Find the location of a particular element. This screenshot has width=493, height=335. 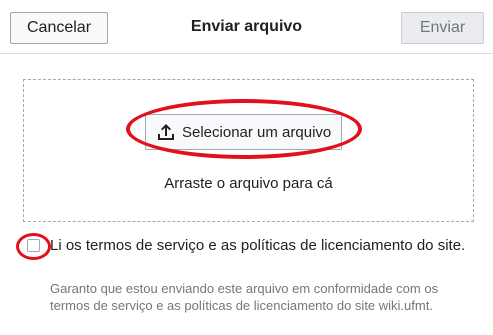

select-file-label: Selecionar um arquivo is located at coordinates (257, 132).